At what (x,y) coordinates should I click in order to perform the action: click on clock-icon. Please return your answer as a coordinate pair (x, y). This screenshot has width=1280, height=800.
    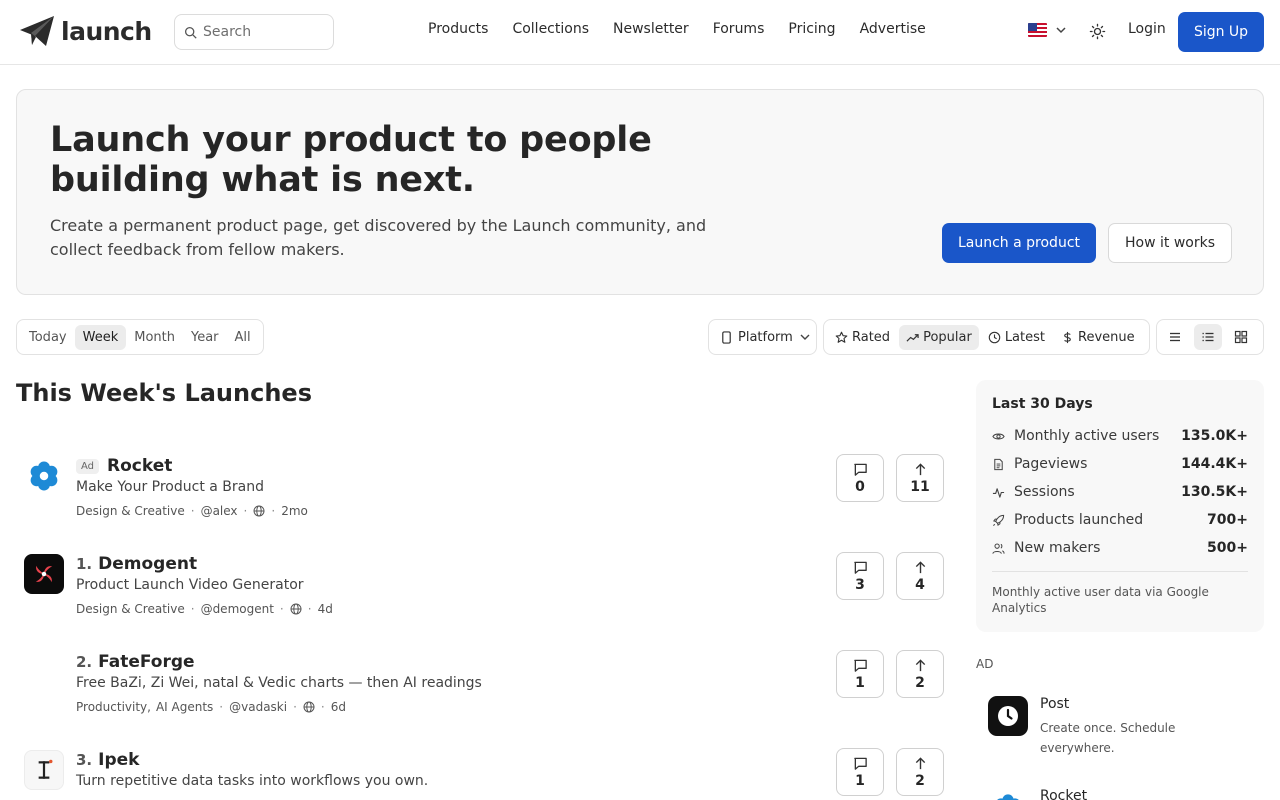
    Looking at the image, I should click on (1008, 716).